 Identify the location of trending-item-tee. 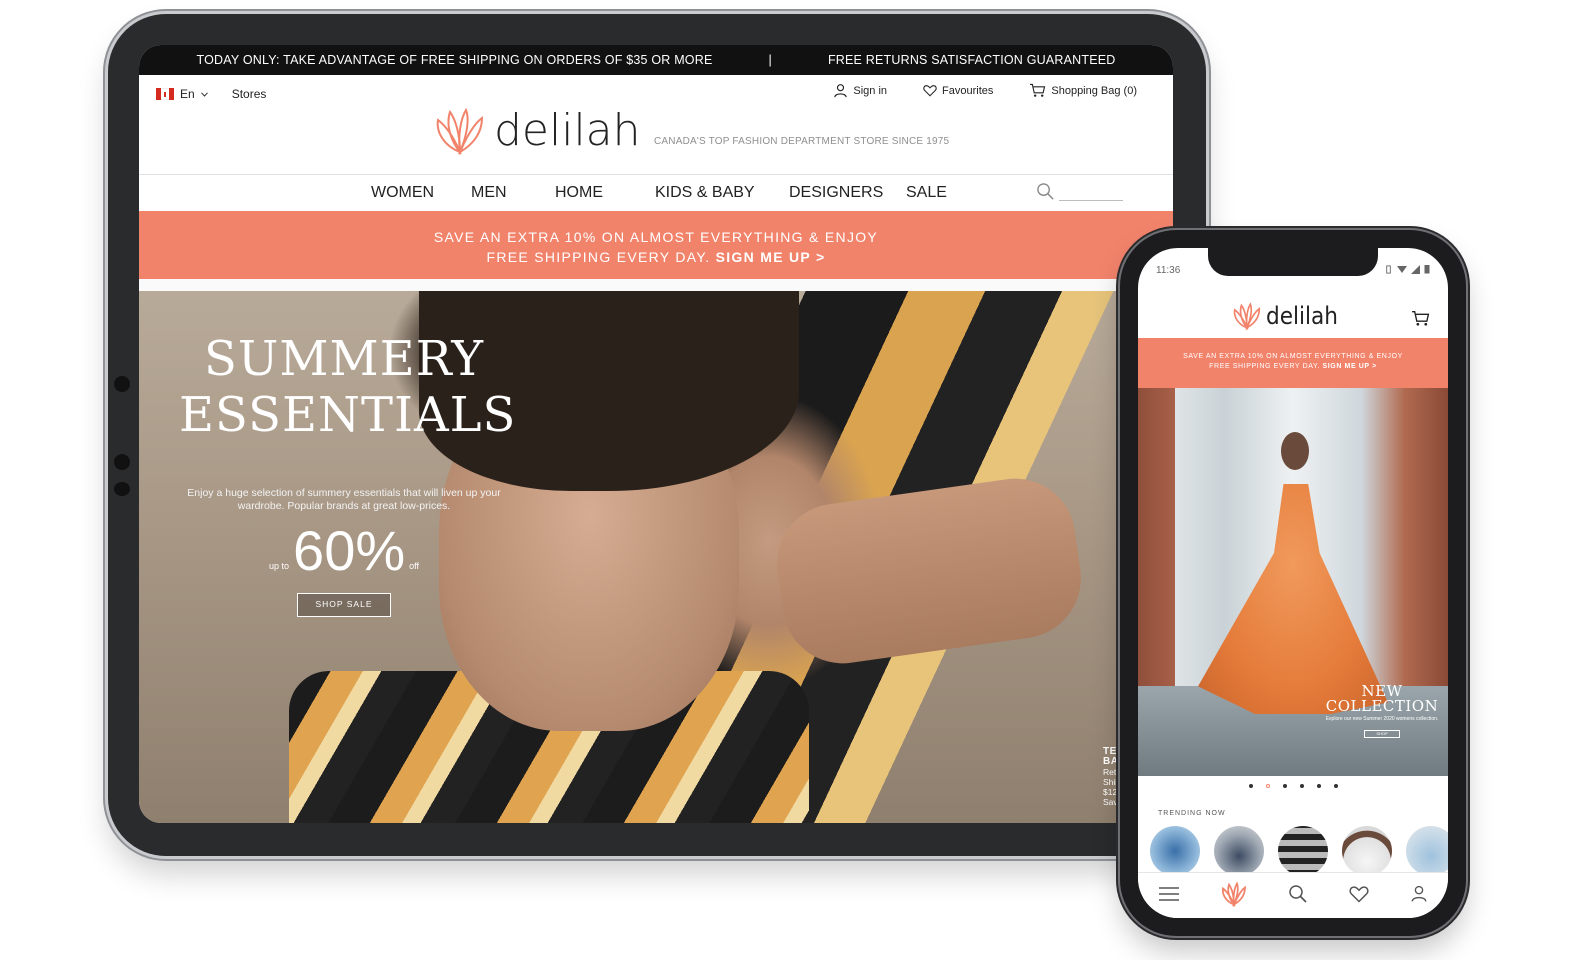
(1367, 851).